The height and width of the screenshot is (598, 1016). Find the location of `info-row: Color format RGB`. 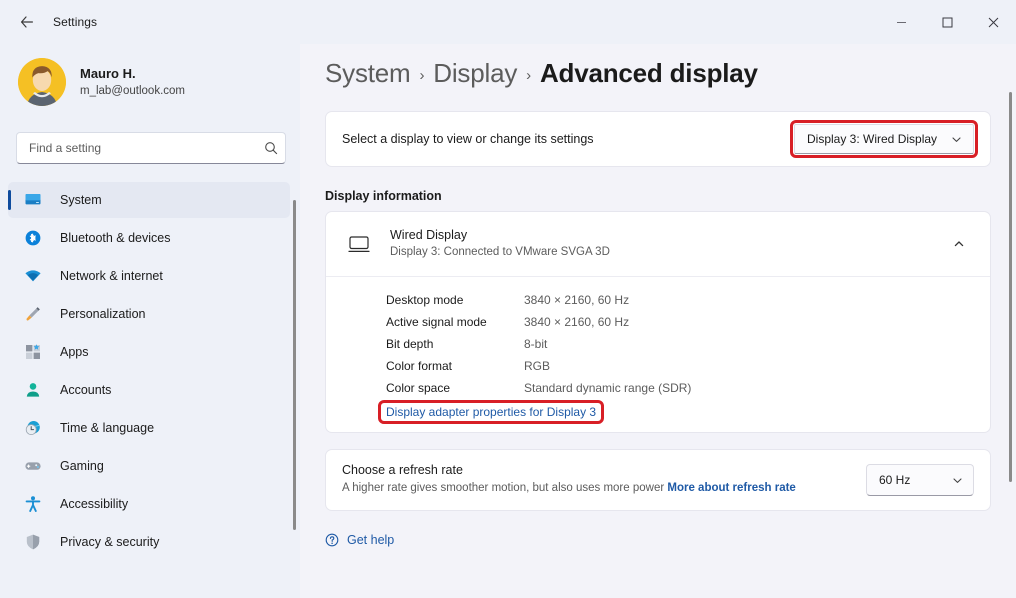

info-row: Color format RGB is located at coordinates (658, 366).